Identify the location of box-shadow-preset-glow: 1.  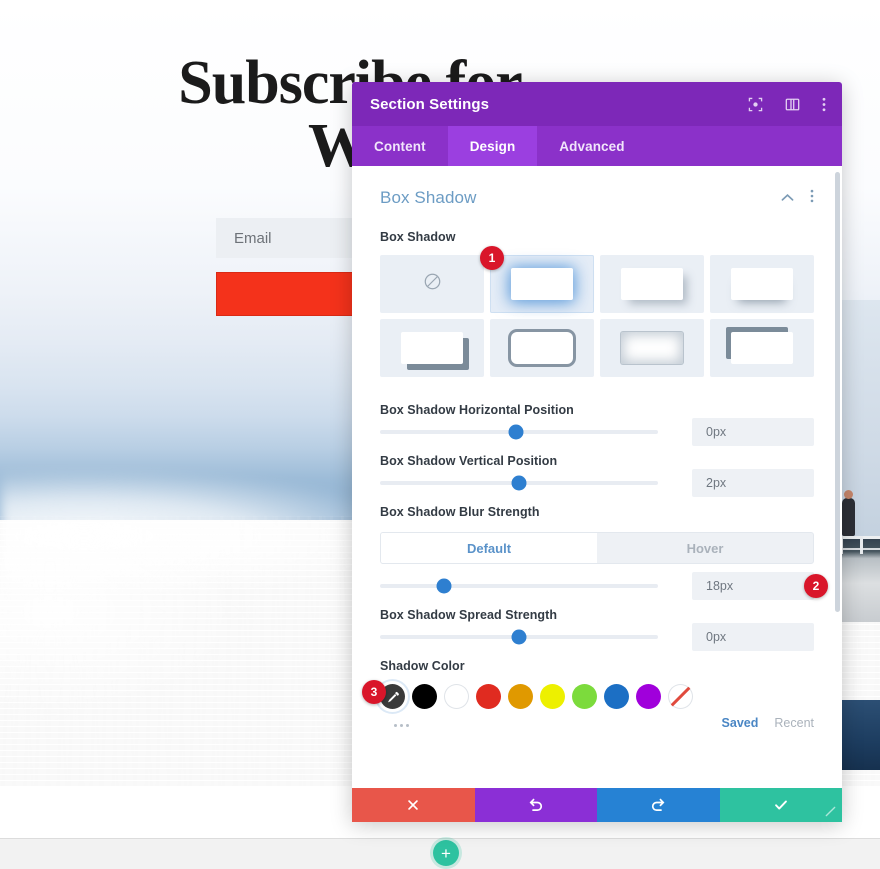
(537, 279).